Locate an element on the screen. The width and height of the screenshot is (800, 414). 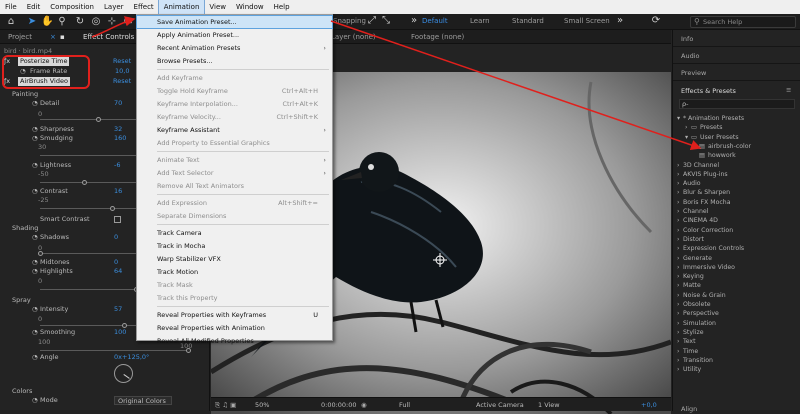
arrow-to-user-preset is located at coordinates (516, 85).